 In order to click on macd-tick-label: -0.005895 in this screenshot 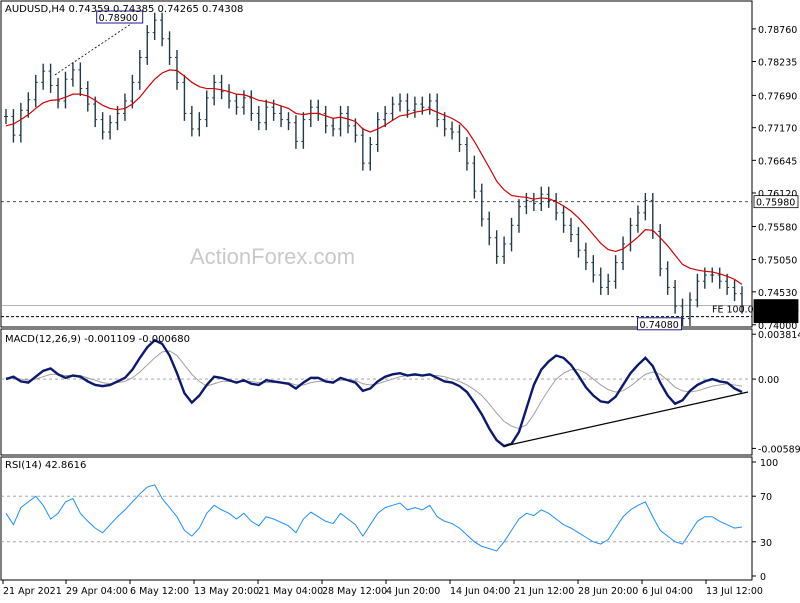, I will do `click(779, 449)`.